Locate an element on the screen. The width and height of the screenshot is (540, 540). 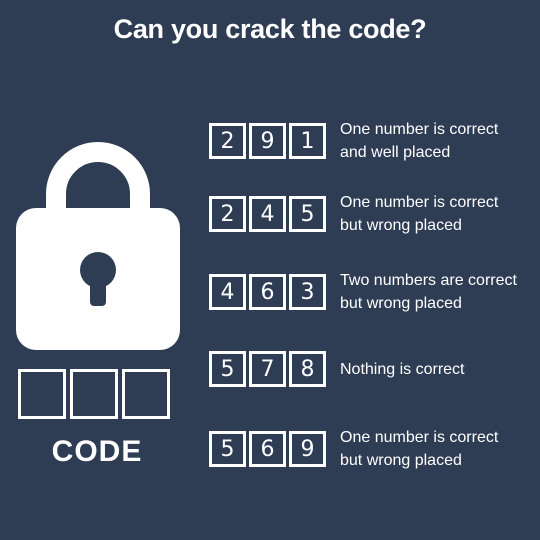
digit-box: 7 is located at coordinates (267, 369).